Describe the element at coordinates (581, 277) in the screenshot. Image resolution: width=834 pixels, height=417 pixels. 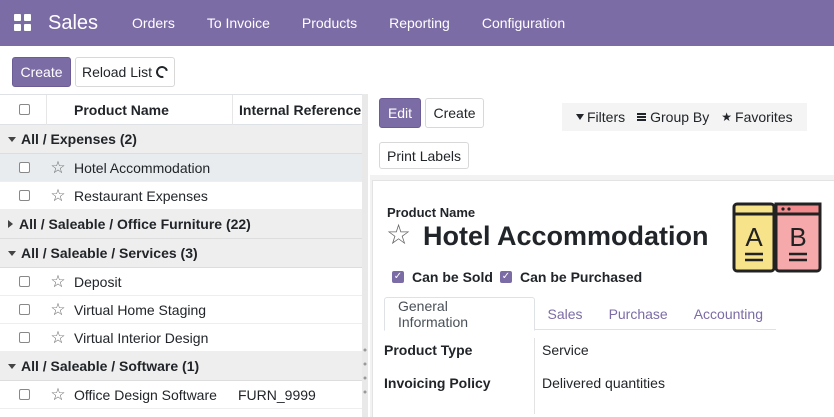
I see `can-be-purchased-label: Can be Purchased` at that location.